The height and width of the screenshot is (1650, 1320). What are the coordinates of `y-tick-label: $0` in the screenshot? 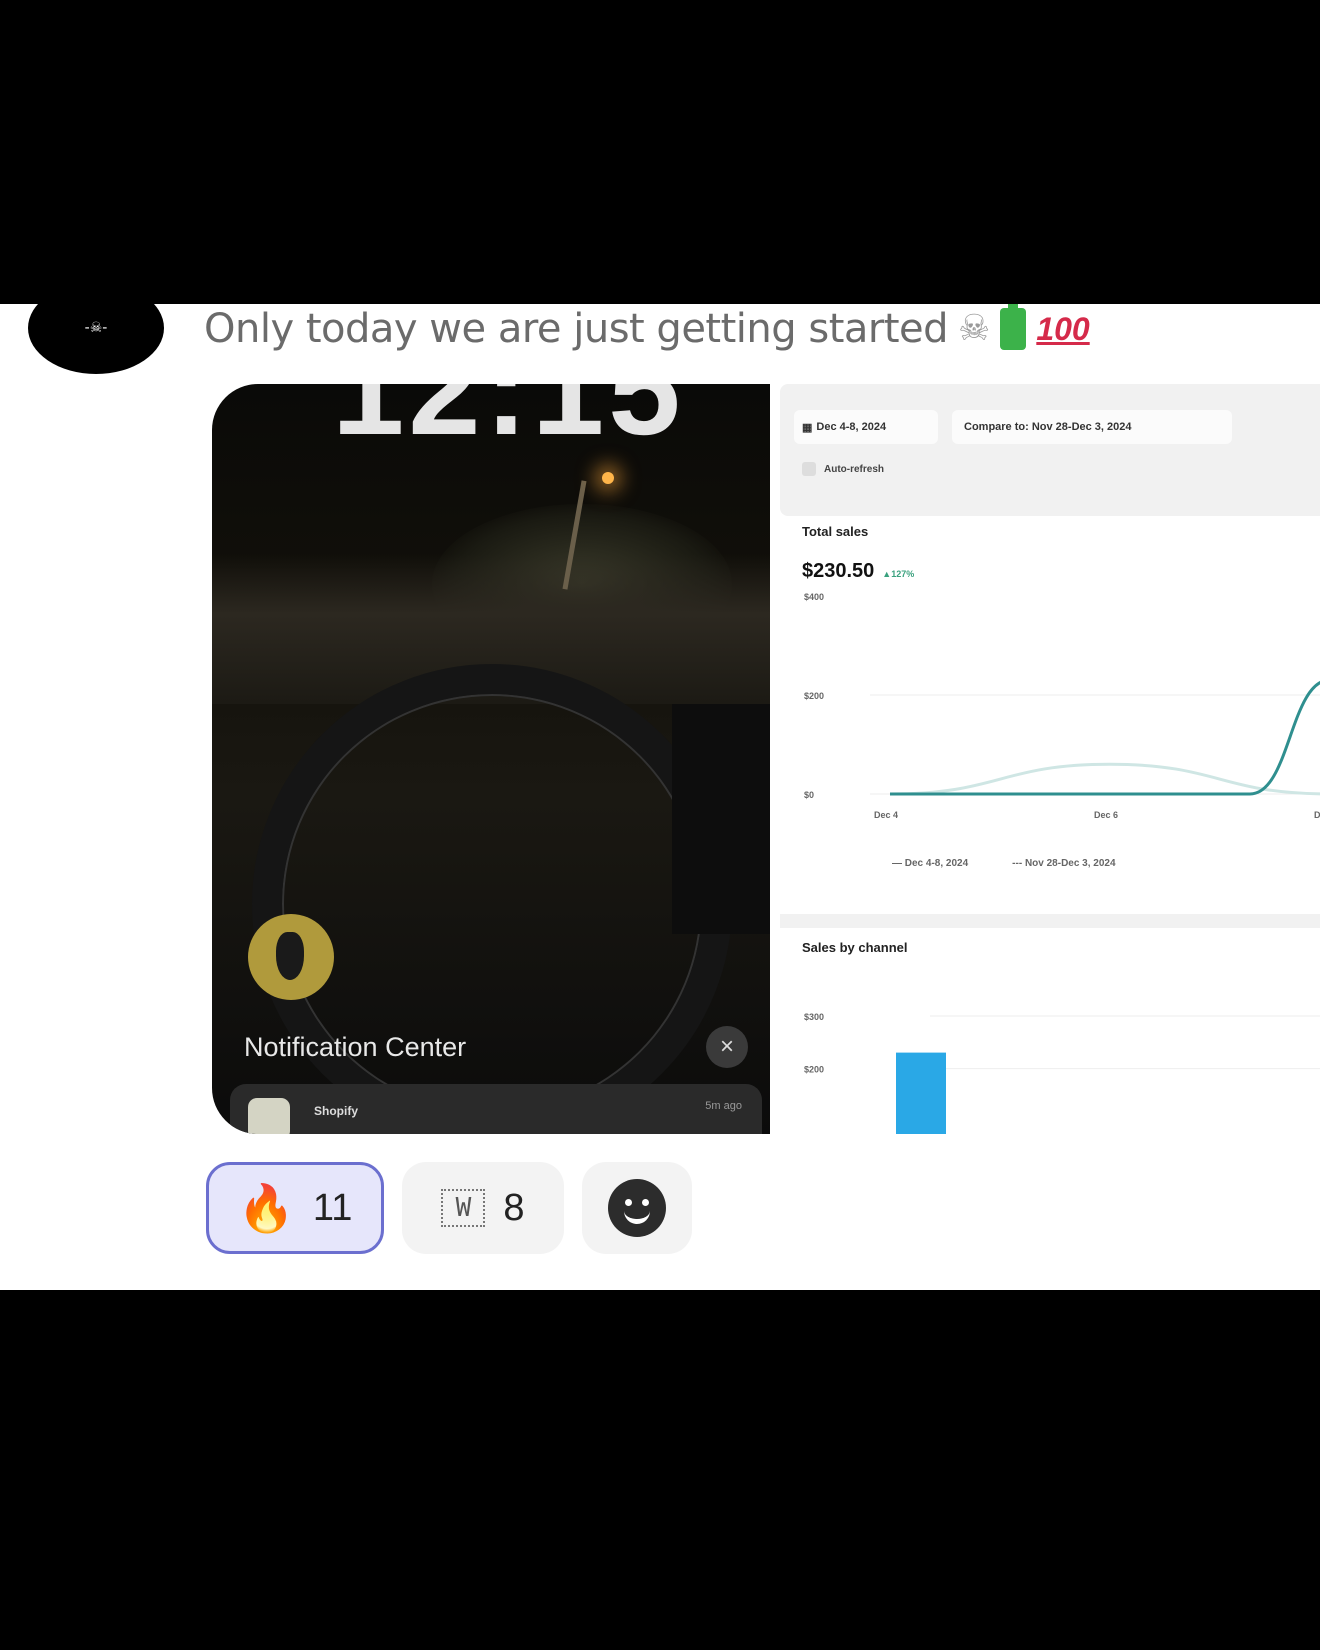 It's located at (809, 795).